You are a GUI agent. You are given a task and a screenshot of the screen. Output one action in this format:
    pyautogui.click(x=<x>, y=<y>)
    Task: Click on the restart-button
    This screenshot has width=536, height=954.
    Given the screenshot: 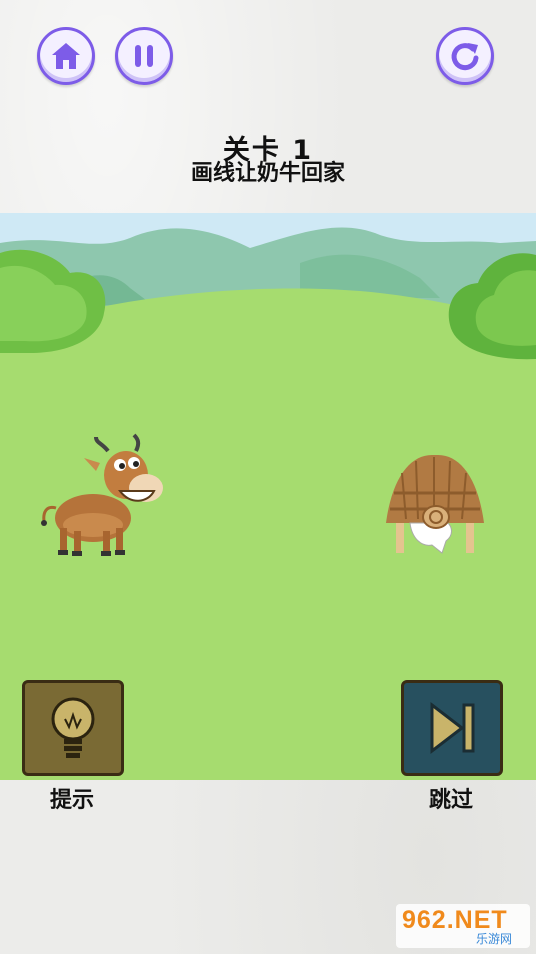 What is the action you would take?
    pyautogui.click(x=465, y=56)
    